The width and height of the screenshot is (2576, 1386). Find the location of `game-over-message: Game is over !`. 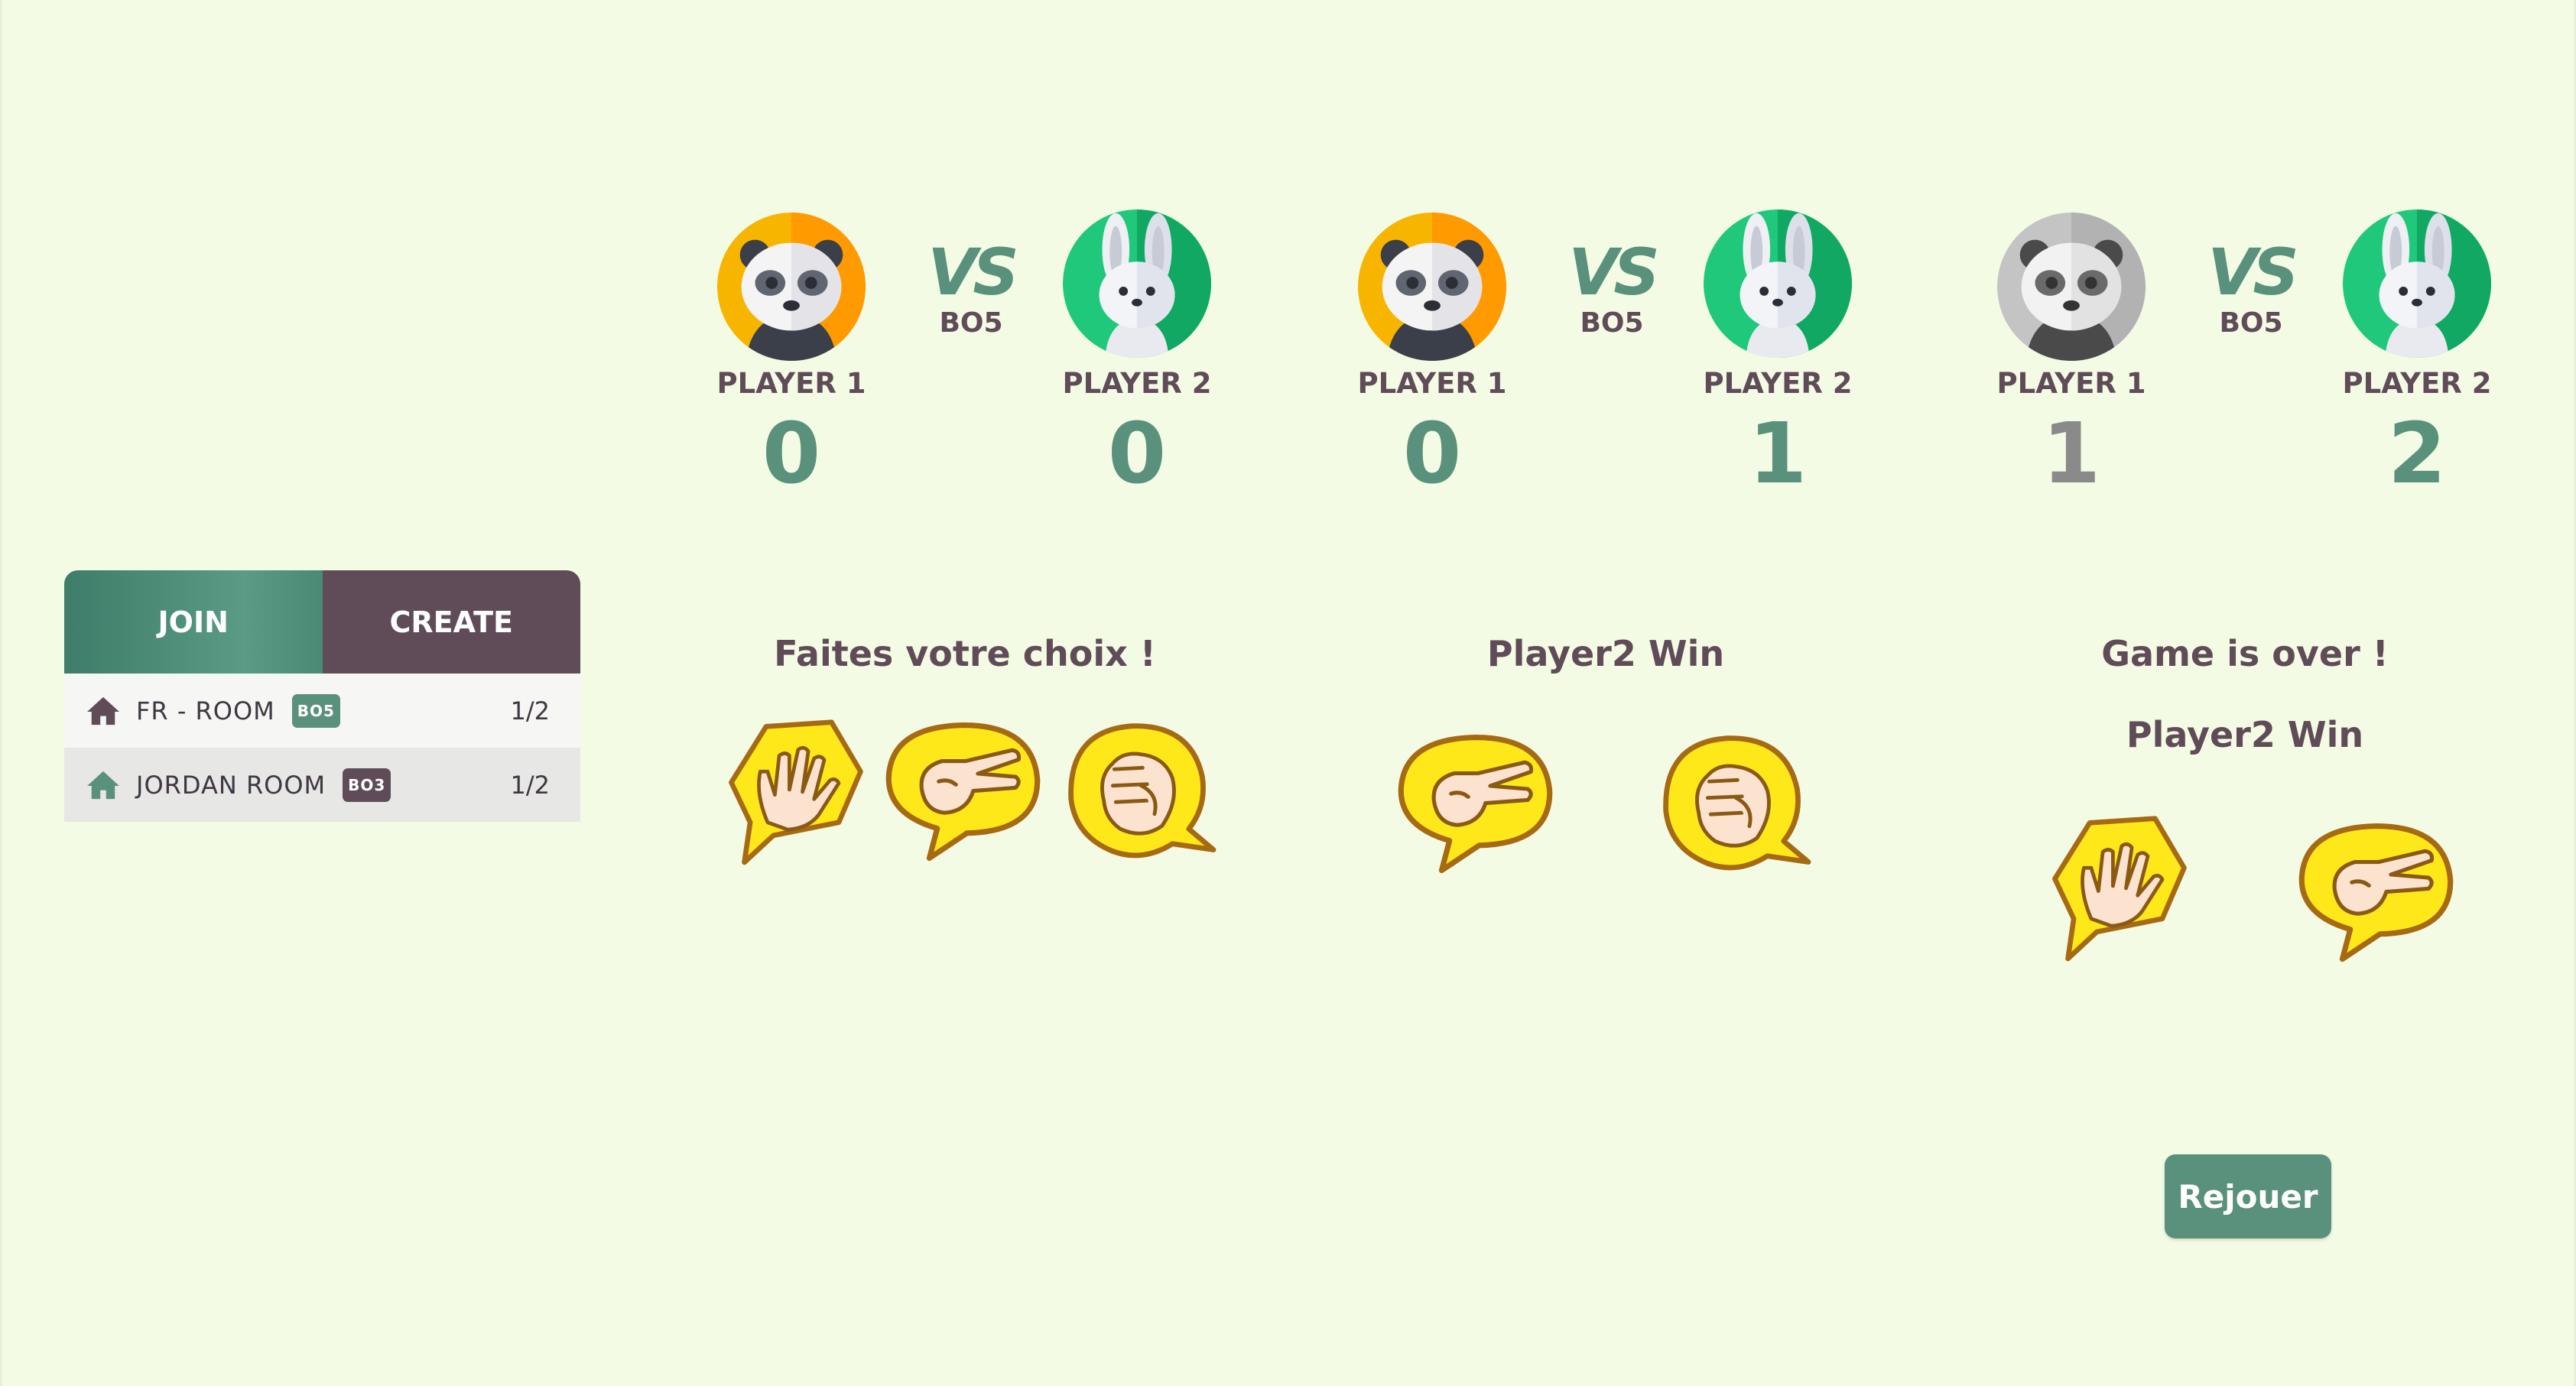

game-over-message: Game is over ! is located at coordinates (2245, 654).